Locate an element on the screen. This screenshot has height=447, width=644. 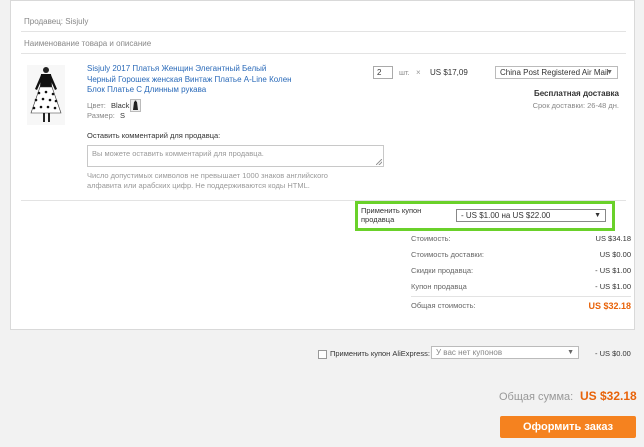
comment-label: Оставить комментарий для продавца: is located at coordinates (154, 135).